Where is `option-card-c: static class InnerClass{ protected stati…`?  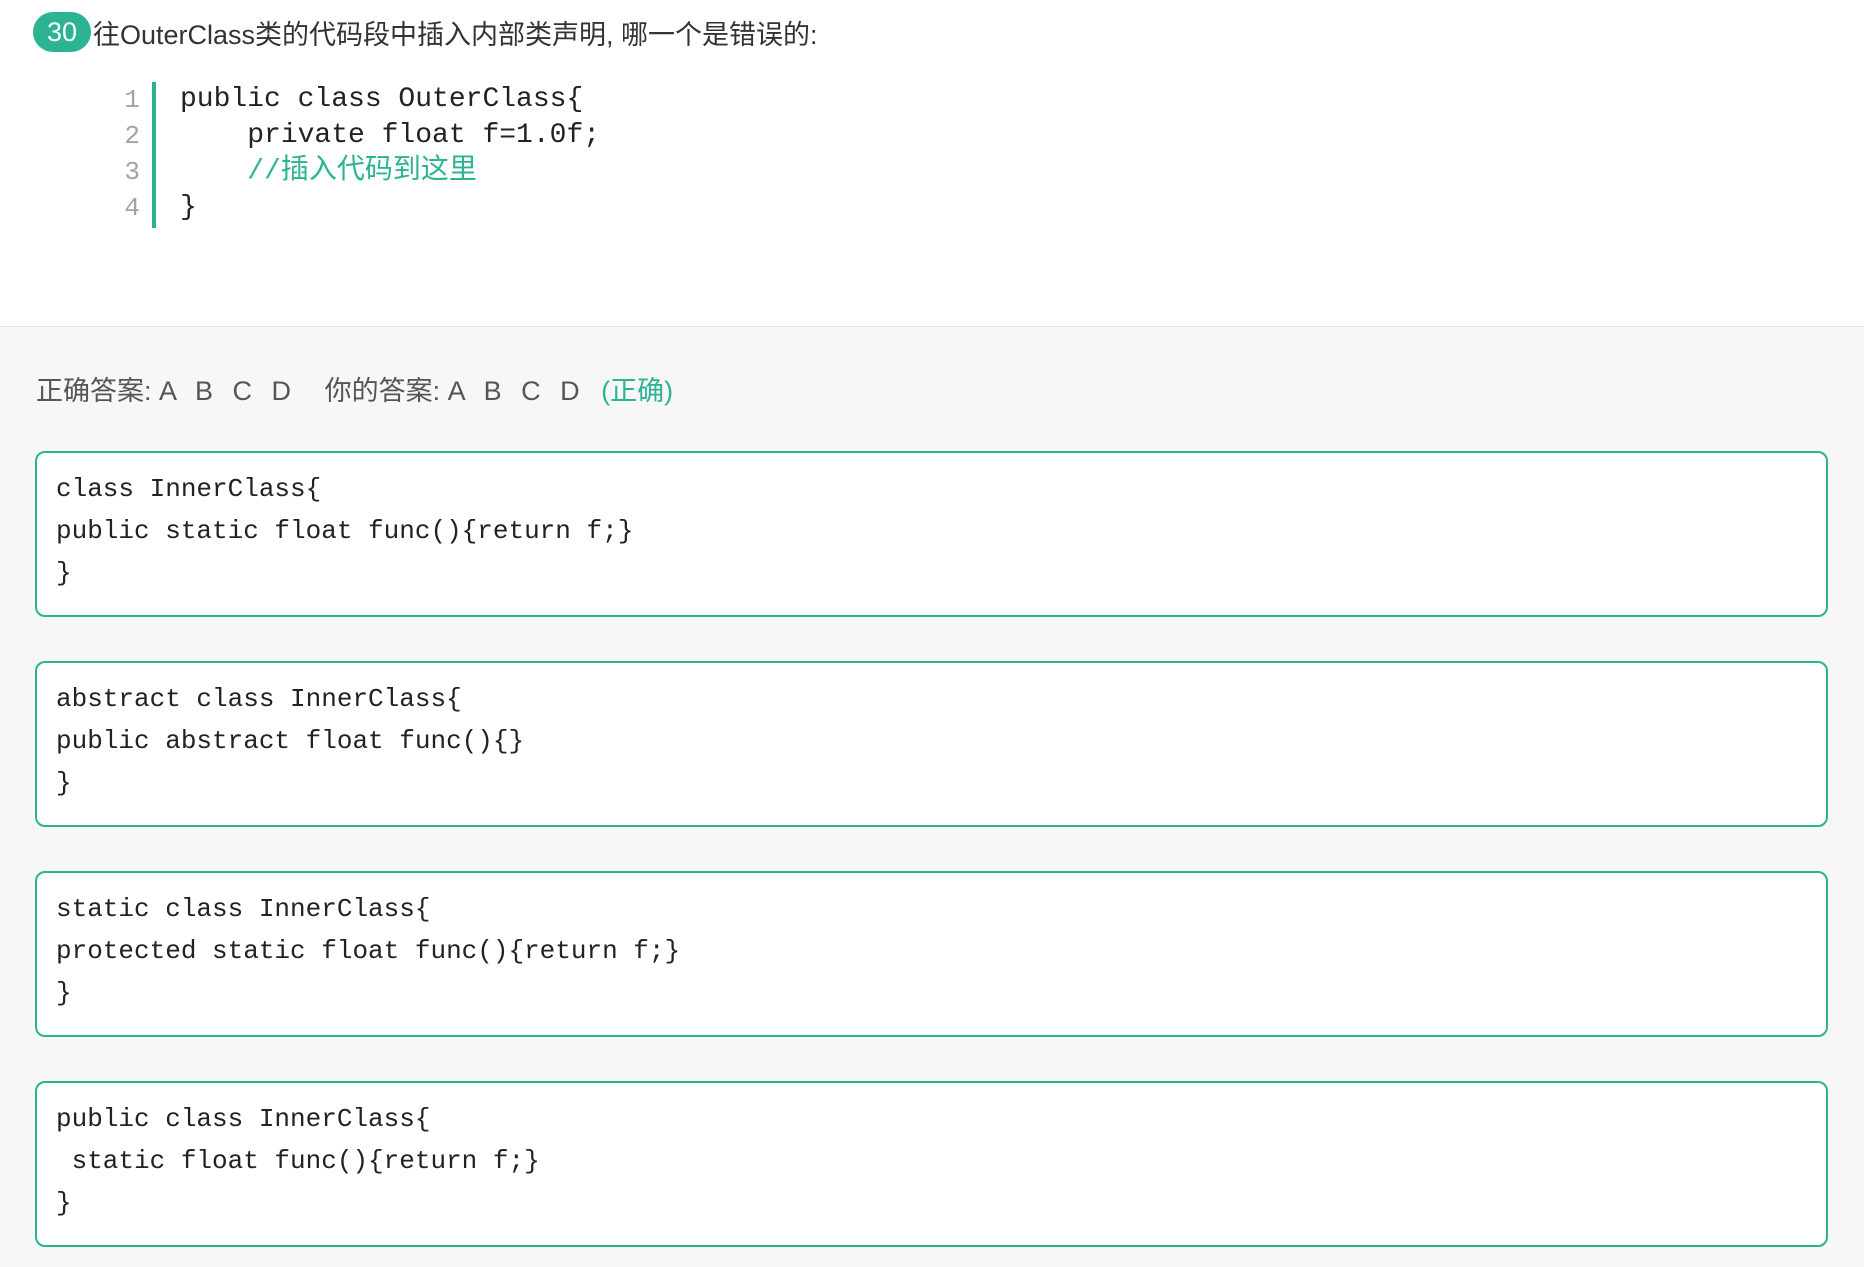
option-card-c: static class InnerClass{ protected stati… is located at coordinates (931, 954).